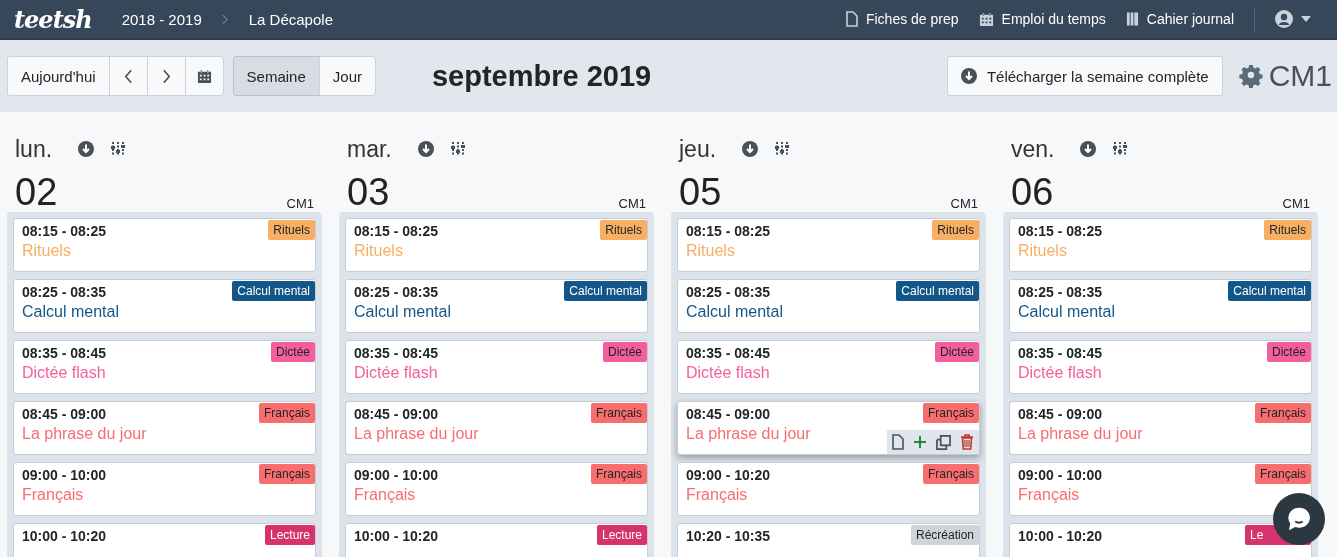 The height and width of the screenshot is (557, 1337). I want to click on calendar-icon, so click(204, 76).